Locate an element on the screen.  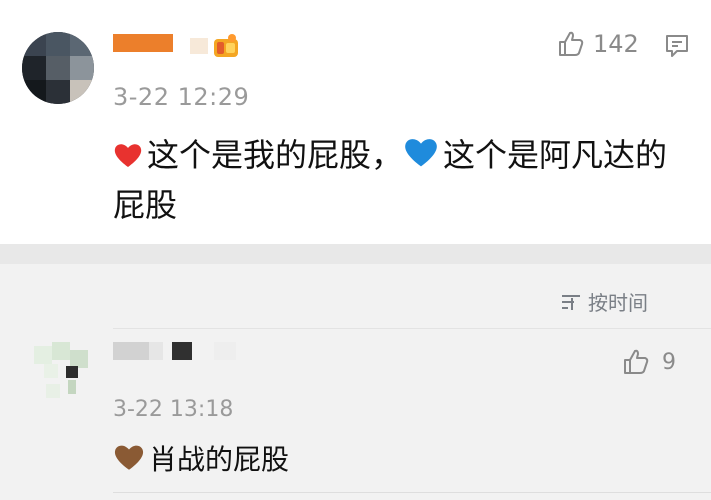
like-count-2: 9 is located at coordinates (669, 362).